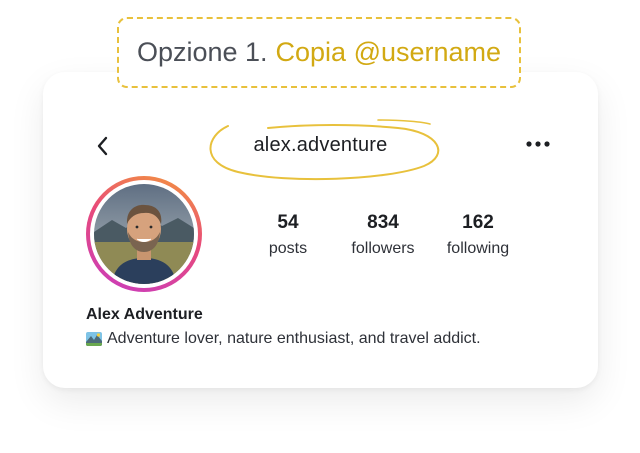 This screenshot has width=640, height=453. I want to click on stat-label: posts, so click(288, 248).